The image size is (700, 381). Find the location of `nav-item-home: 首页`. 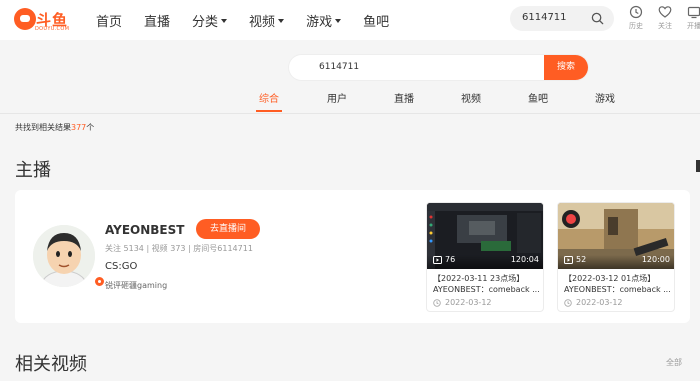

nav-item-home: 首页 is located at coordinates (109, 20).